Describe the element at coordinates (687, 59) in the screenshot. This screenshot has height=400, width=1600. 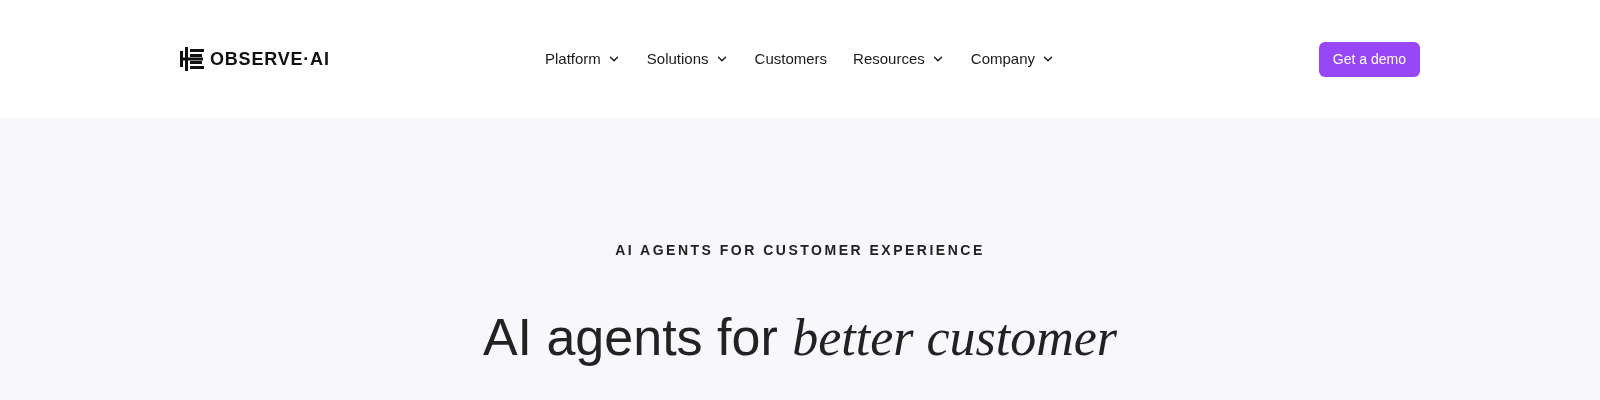
I see `nav-link: Solutions` at that location.